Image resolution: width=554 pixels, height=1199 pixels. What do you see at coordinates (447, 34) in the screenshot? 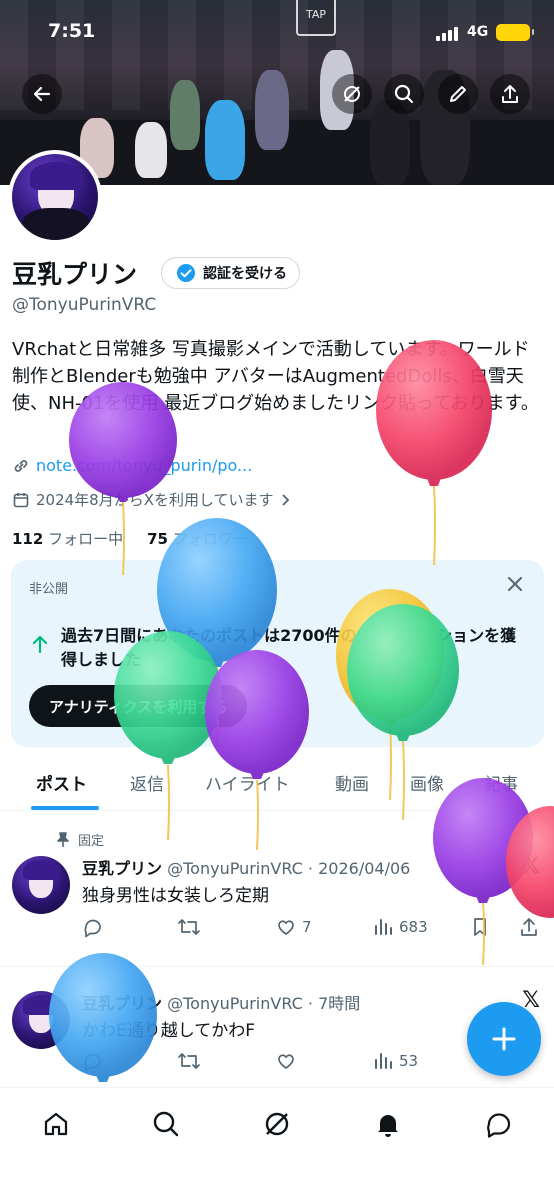
I see `signal-icon` at bounding box center [447, 34].